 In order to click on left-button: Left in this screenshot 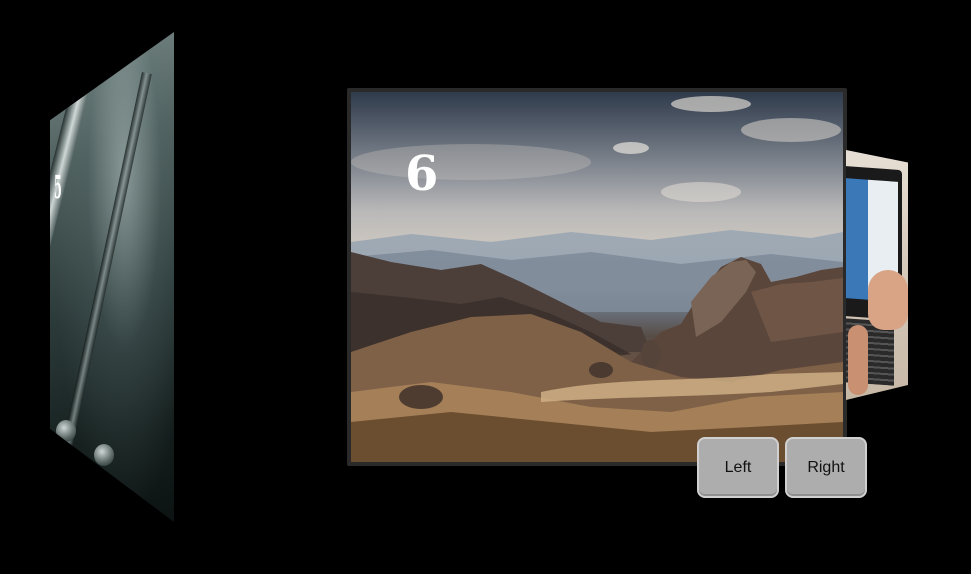, I will do `click(738, 467)`.